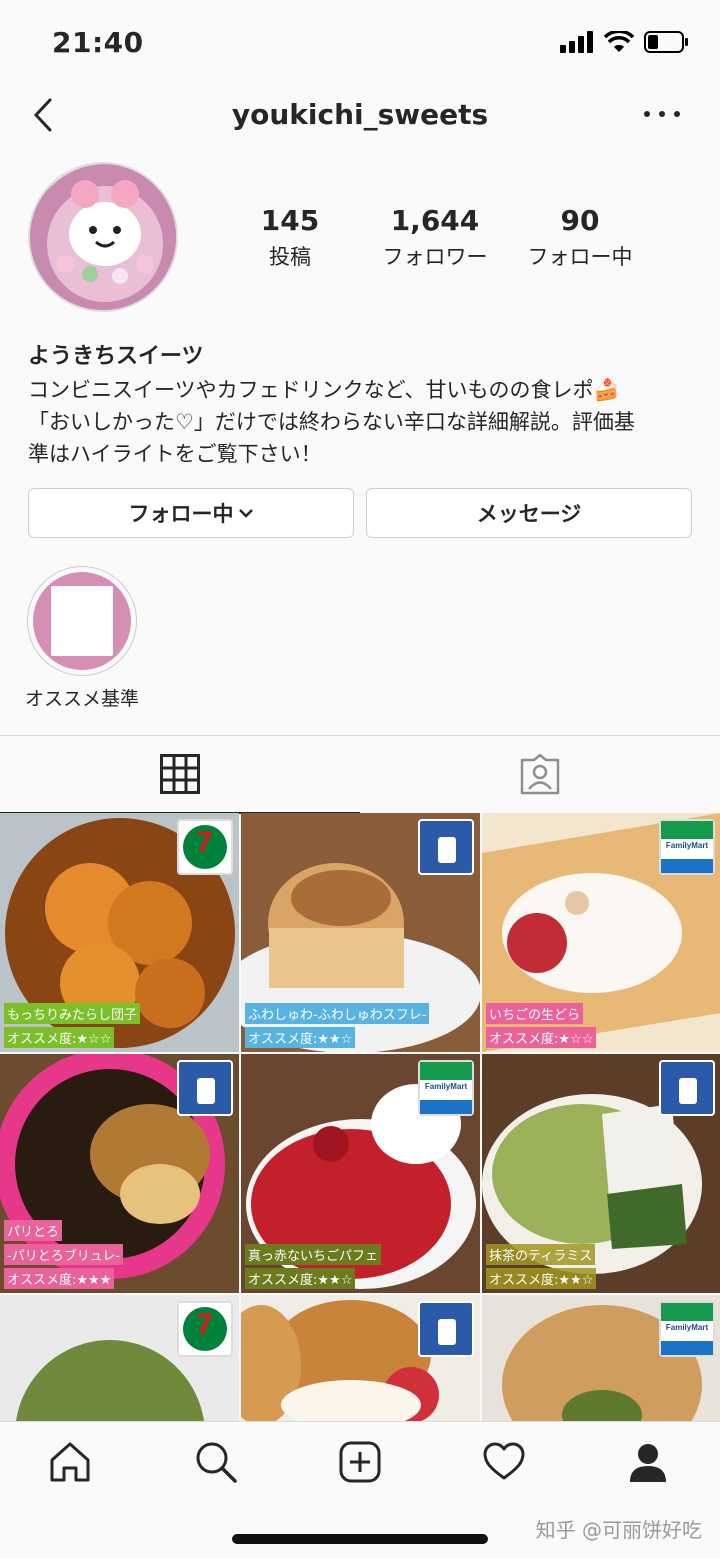  I want to click on bio-text-line: 「おいしかった♡」だけでは終わらない辛口な詳細解説。評価基, so click(331, 422).